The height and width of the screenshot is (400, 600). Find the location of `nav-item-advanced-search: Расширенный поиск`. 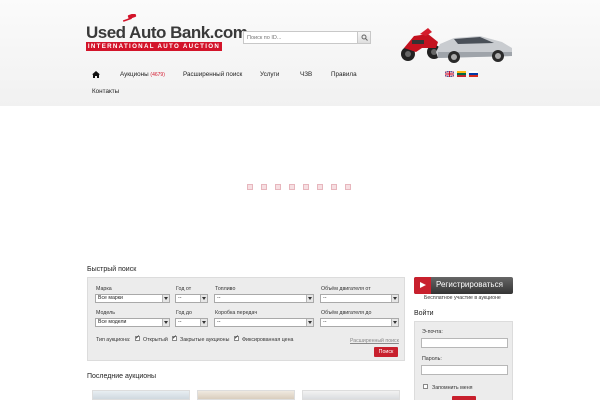

nav-item-advanced-search: Расширенный поиск is located at coordinates (212, 74).